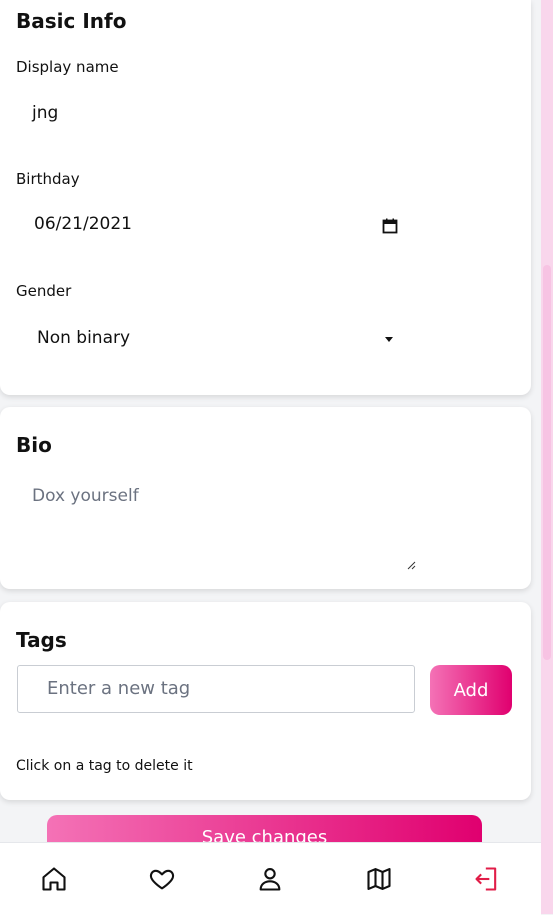  I want to click on display-name-label: Display name, so click(67, 67).